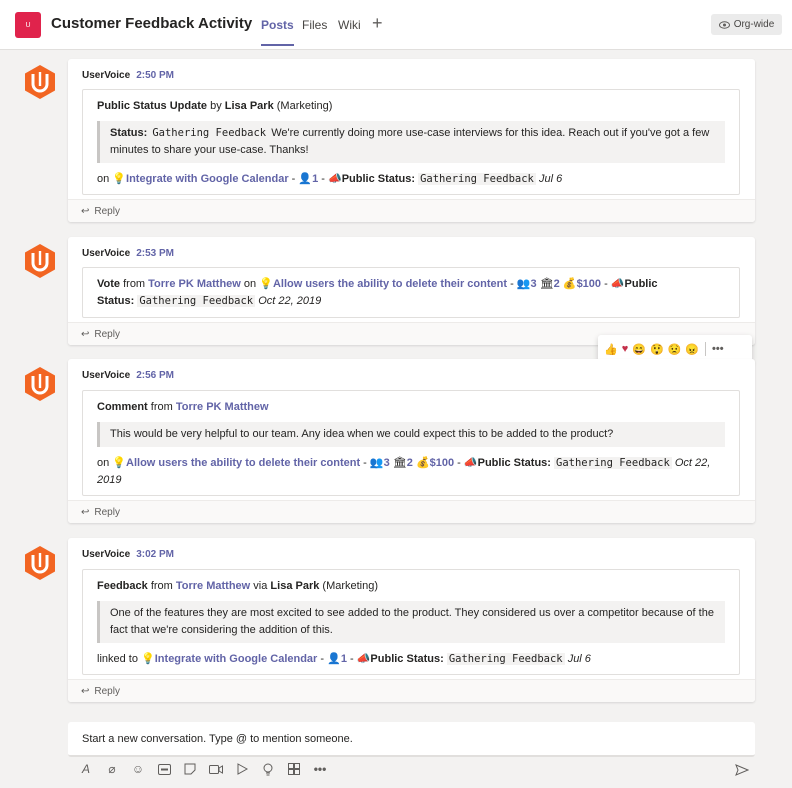 The image size is (792, 788). Describe the element at coordinates (514, 463) in the screenshot. I see `status-label: Public Status:` at that location.